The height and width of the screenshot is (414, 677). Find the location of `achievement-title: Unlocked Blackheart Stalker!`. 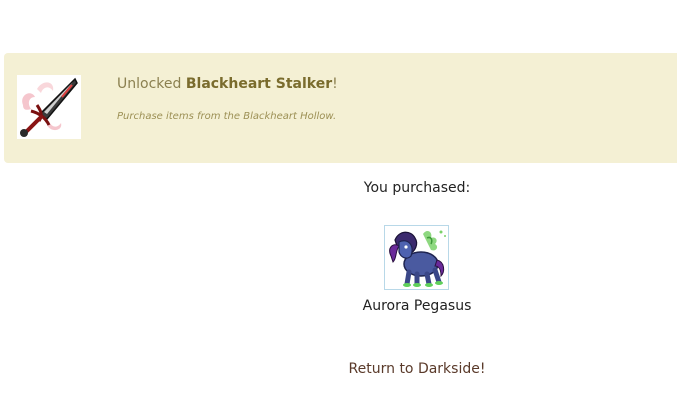

achievement-title: Unlocked Blackheart Stalker! is located at coordinates (227, 84).